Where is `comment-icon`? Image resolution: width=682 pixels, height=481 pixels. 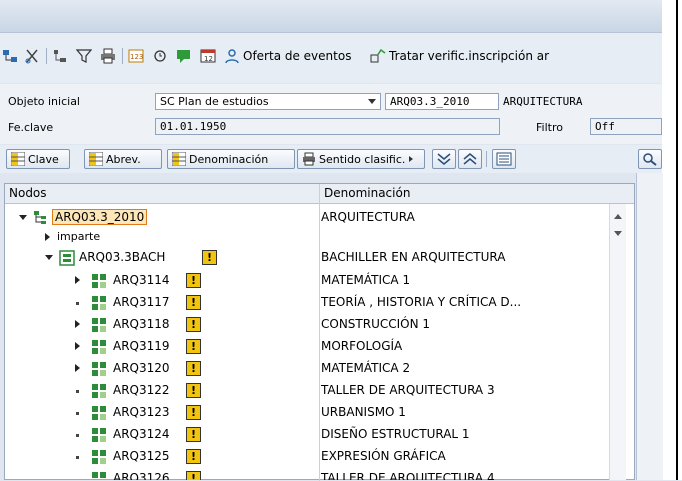 comment-icon is located at coordinates (184, 56).